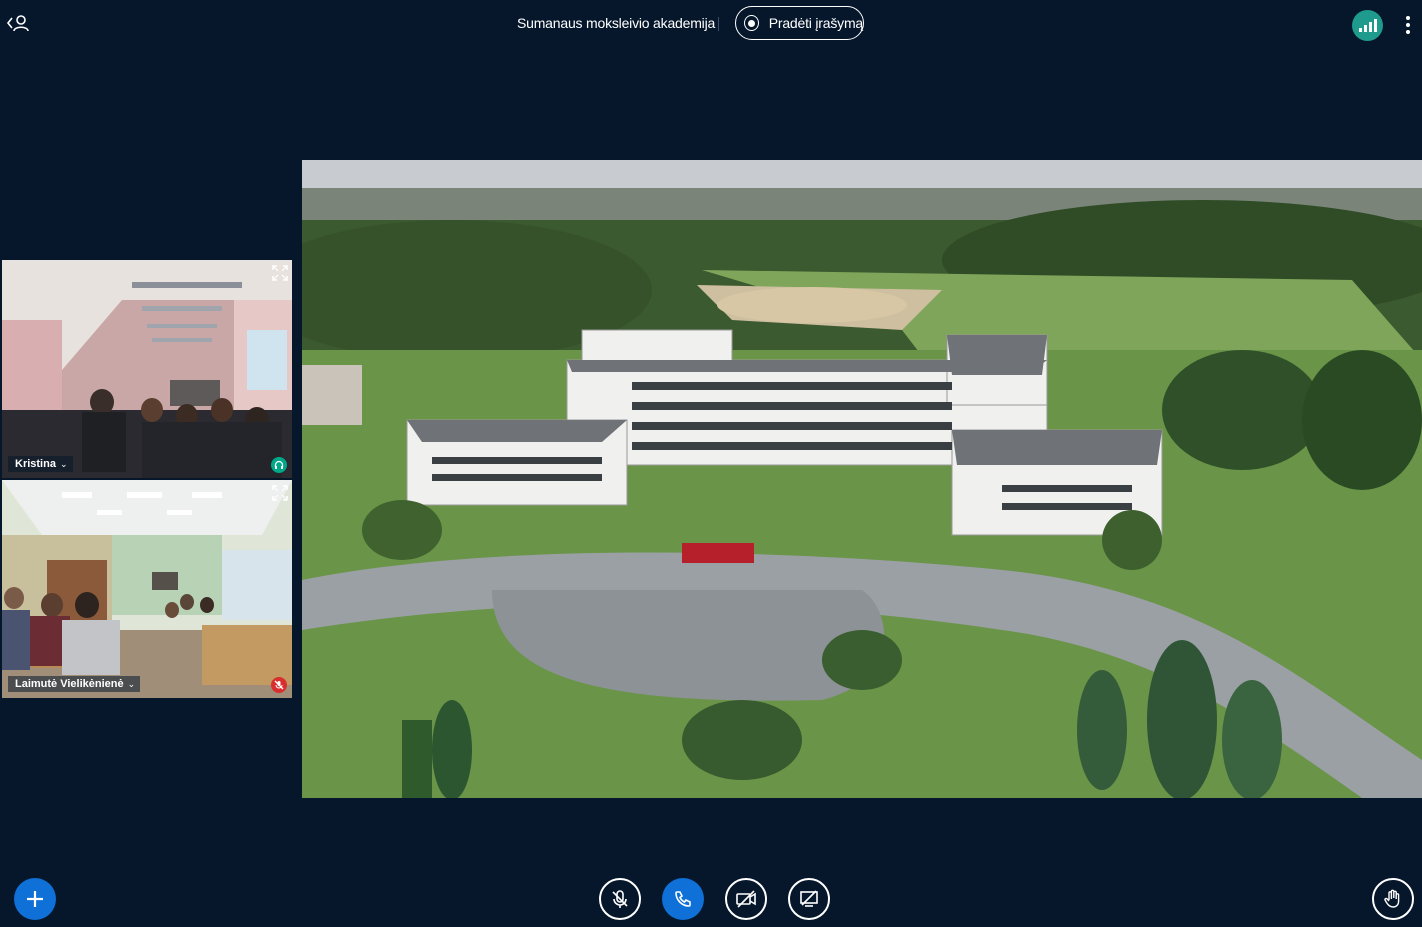 The height and width of the screenshot is (927, 1422). Describe the element at coordinates (35, 464) in the screenshot. I see `participant-name: Kristina` at that location.